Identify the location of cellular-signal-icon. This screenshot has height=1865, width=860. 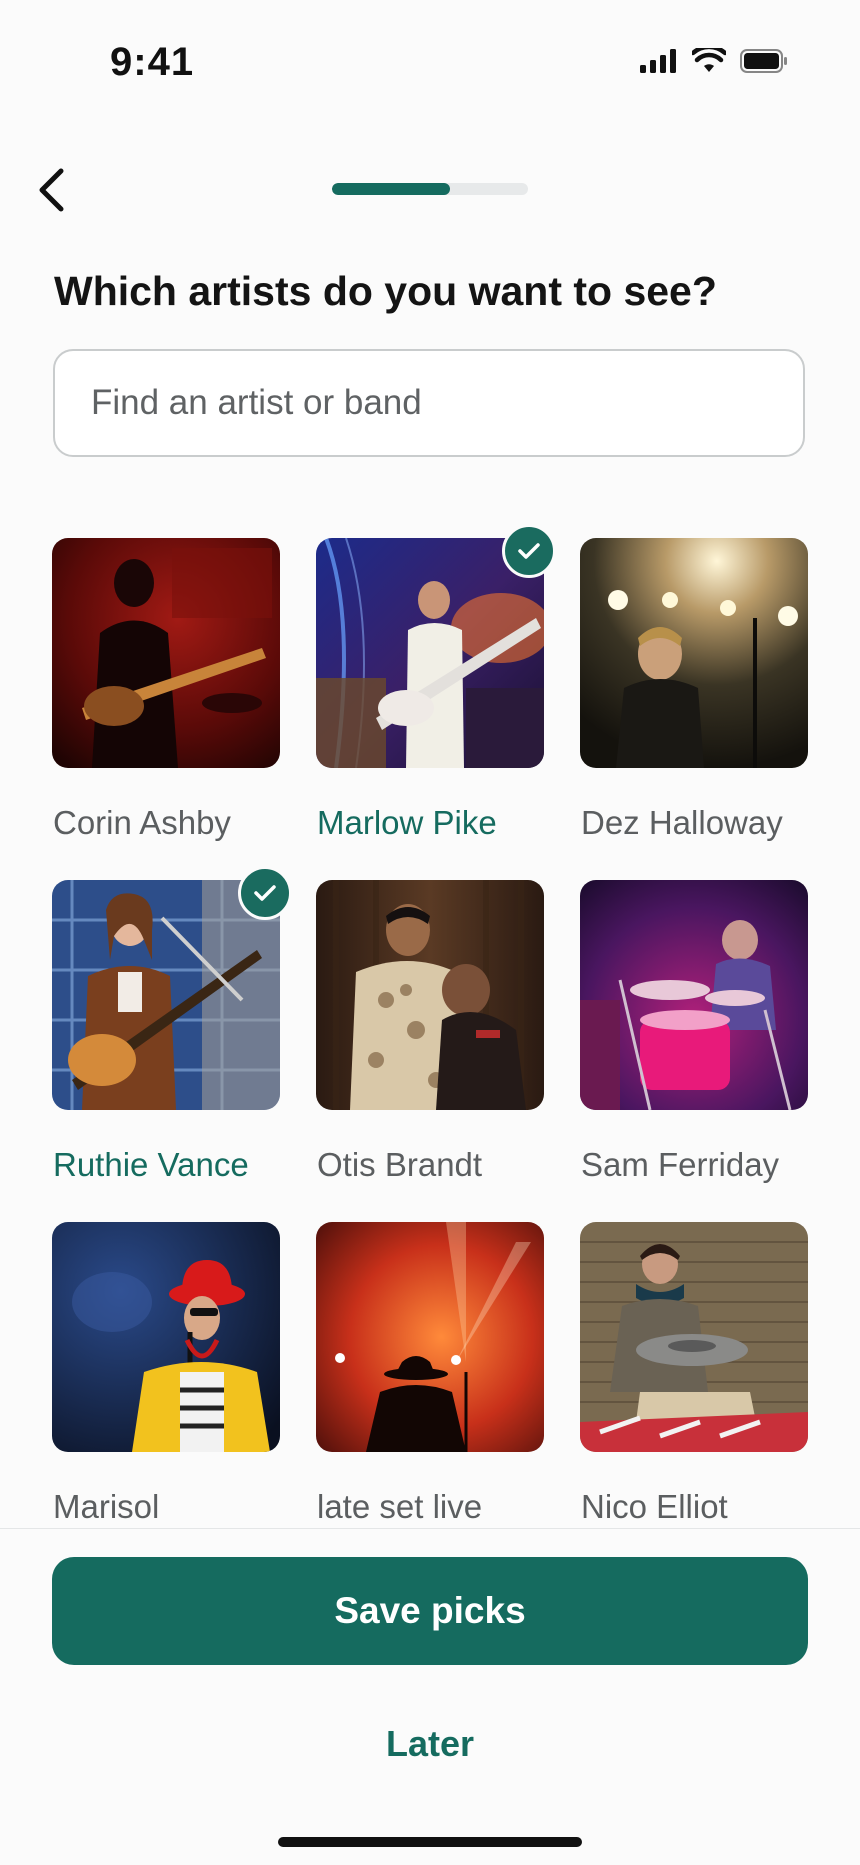
(659, 63).